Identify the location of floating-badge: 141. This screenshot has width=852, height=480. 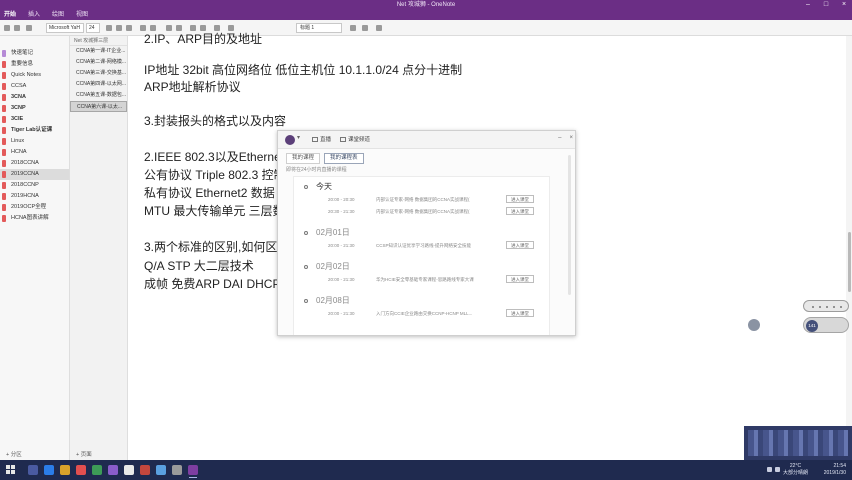
(826, 325).